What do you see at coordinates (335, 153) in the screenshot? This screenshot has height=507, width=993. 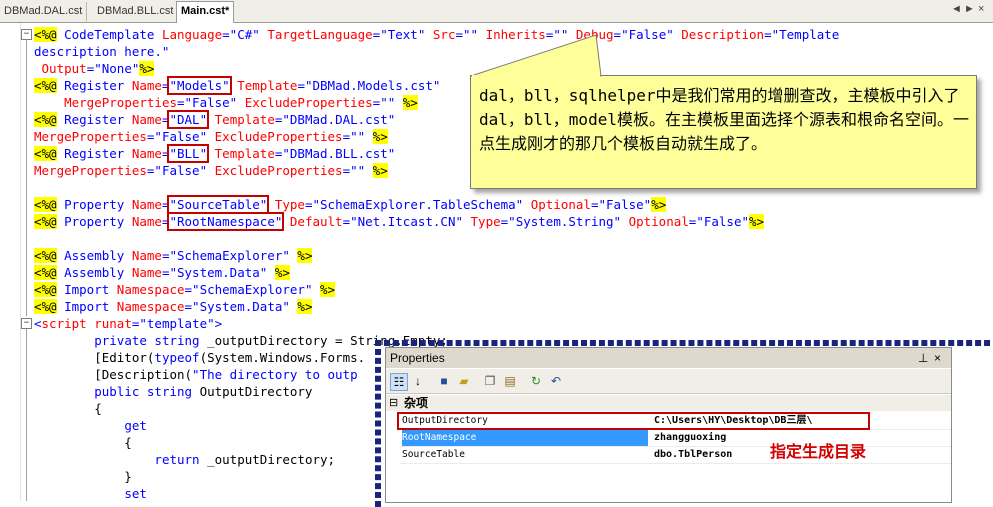 I see `code-token: ="DBMad.BLL.cst"` at bounding box center [335, 153].